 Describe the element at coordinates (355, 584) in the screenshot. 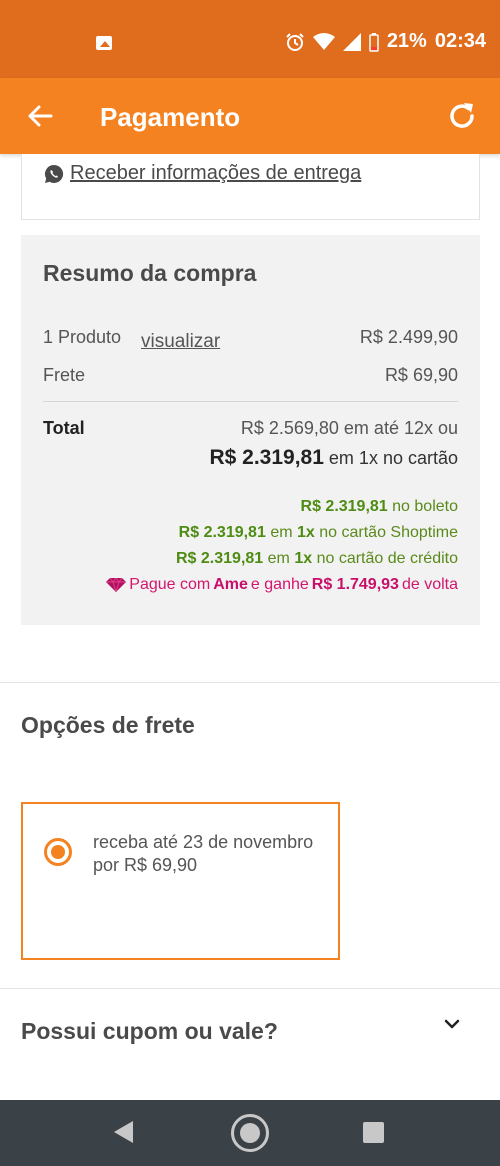

I see `ame-amount: R$ 1.749,93` at that location.